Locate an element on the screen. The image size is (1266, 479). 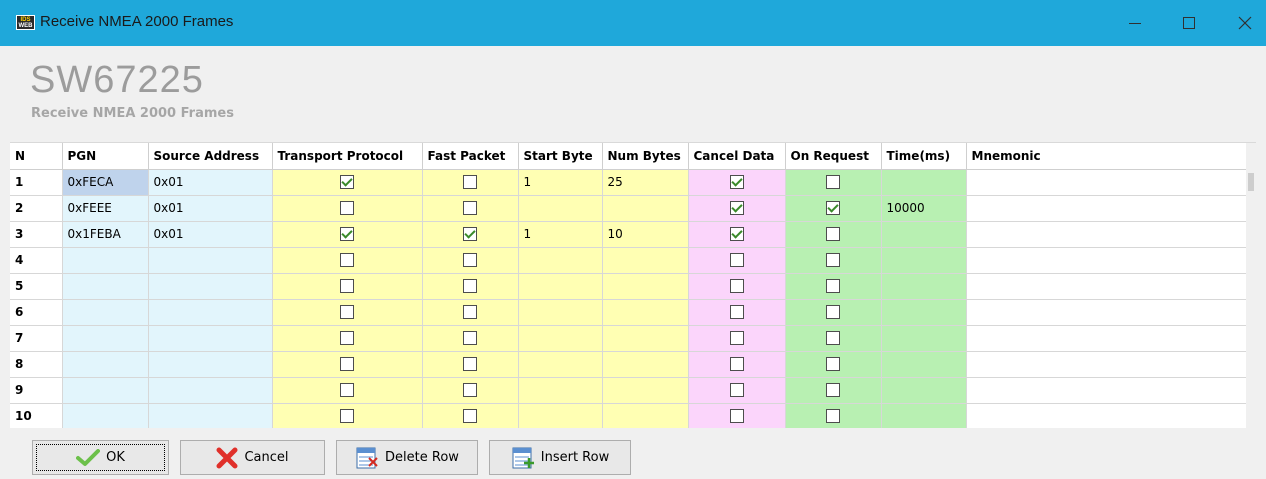
table-row: 8 is located at coordinates (633, 364).